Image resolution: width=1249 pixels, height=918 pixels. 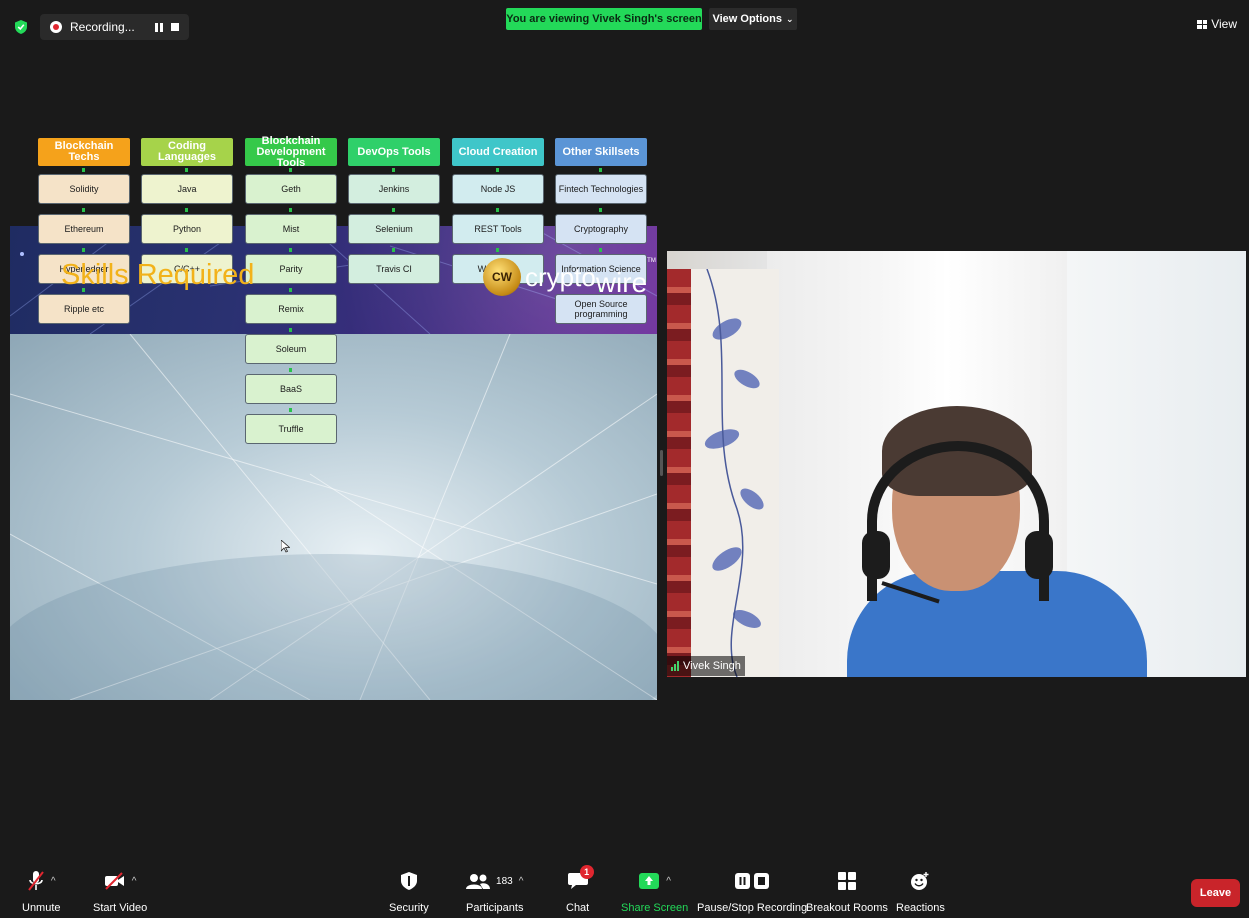 What do you see at coordinates (747, 19) in the screenshot?
I see `view-options-label: View Options` at bounding box center [747, 19].